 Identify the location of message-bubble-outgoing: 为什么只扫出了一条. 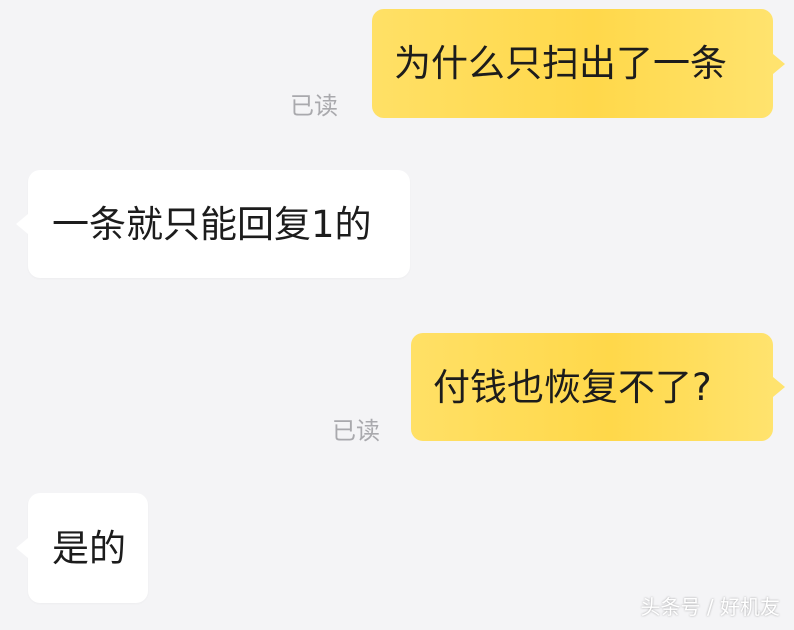
(578, 63).